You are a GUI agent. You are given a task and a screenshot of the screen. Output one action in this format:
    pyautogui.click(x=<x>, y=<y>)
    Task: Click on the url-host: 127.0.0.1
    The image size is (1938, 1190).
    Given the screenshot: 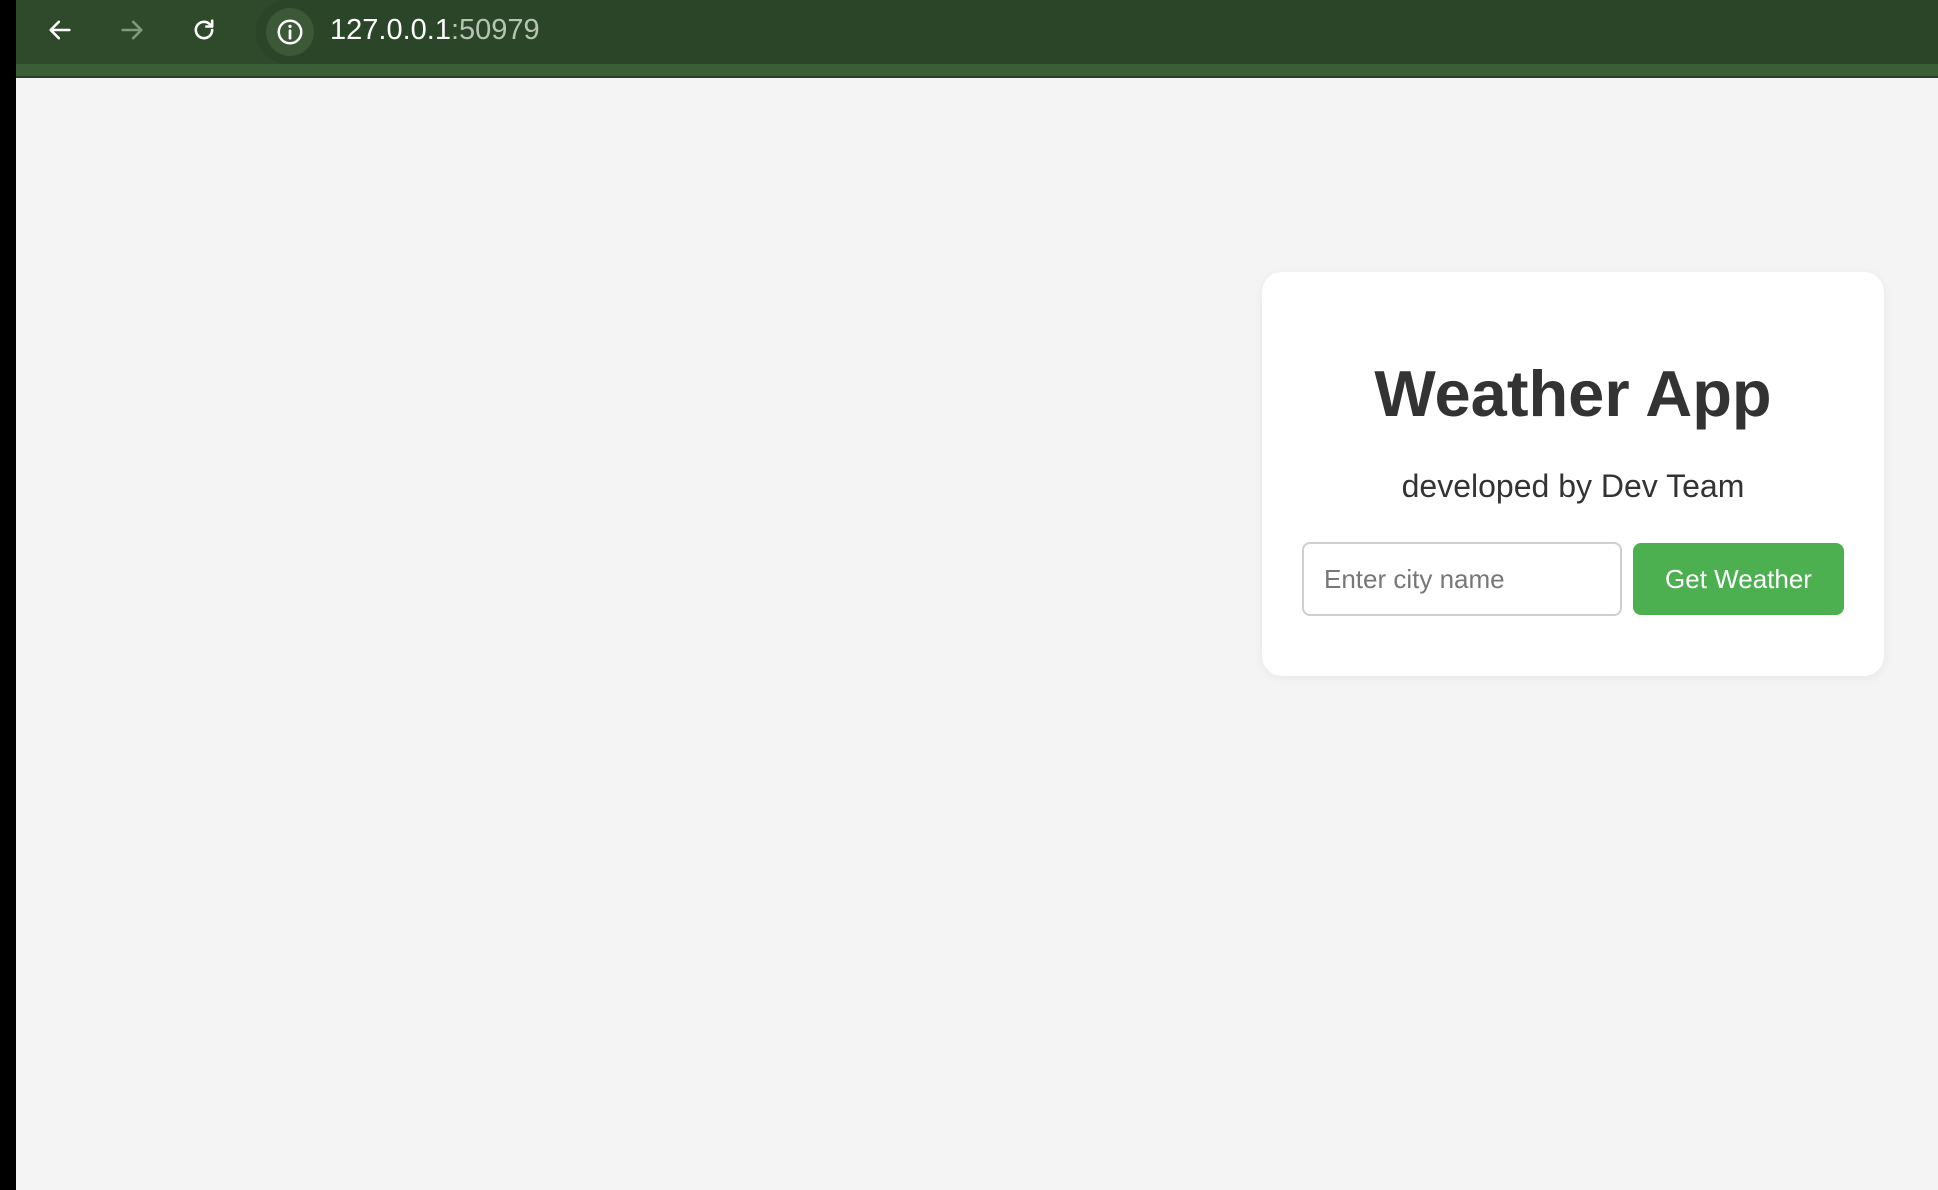 What is the action you would take?
    pyautogui.click(x=390, y=30)
    